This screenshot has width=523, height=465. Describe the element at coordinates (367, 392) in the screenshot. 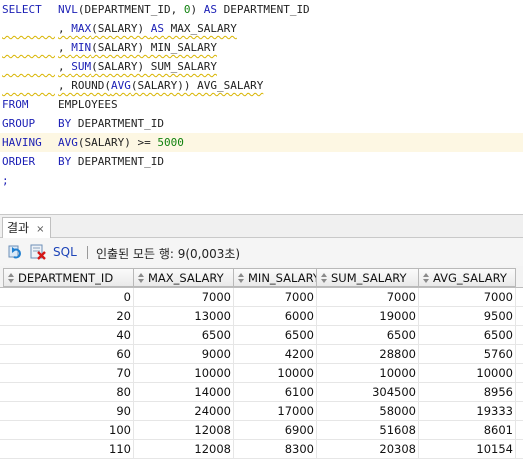

I see `table-cell: 304500` at that location.